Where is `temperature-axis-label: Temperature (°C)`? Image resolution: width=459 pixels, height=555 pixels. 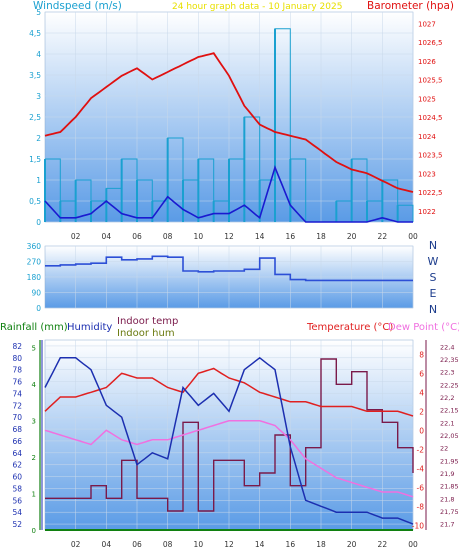
temperature-axis-label: Temperature (°C) is located at coordinates (349, 327).